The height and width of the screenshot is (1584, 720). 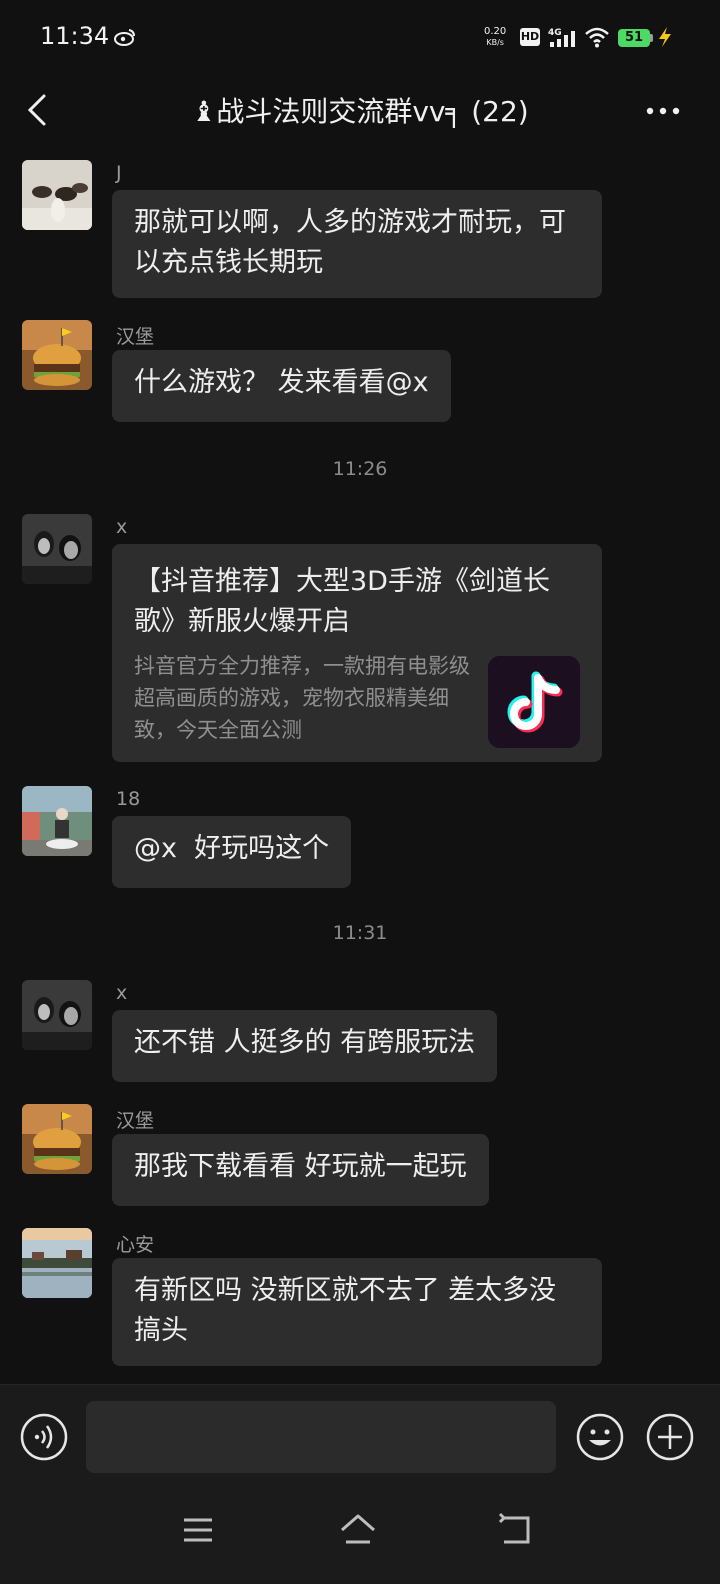 I want to click on sender-name: 18, so click(x=128, y=799).